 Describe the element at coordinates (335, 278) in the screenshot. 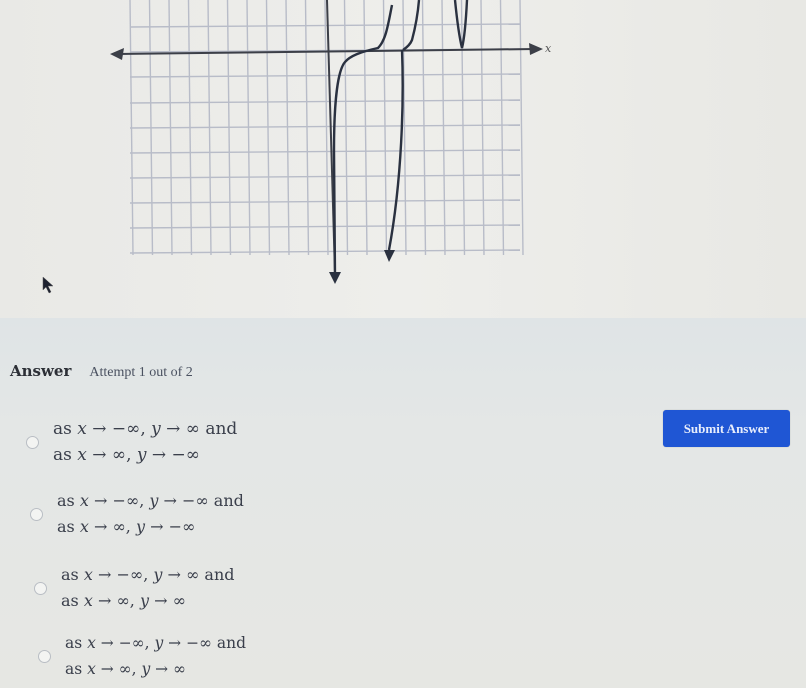

I see `y-axis-down-arrow` at that location.